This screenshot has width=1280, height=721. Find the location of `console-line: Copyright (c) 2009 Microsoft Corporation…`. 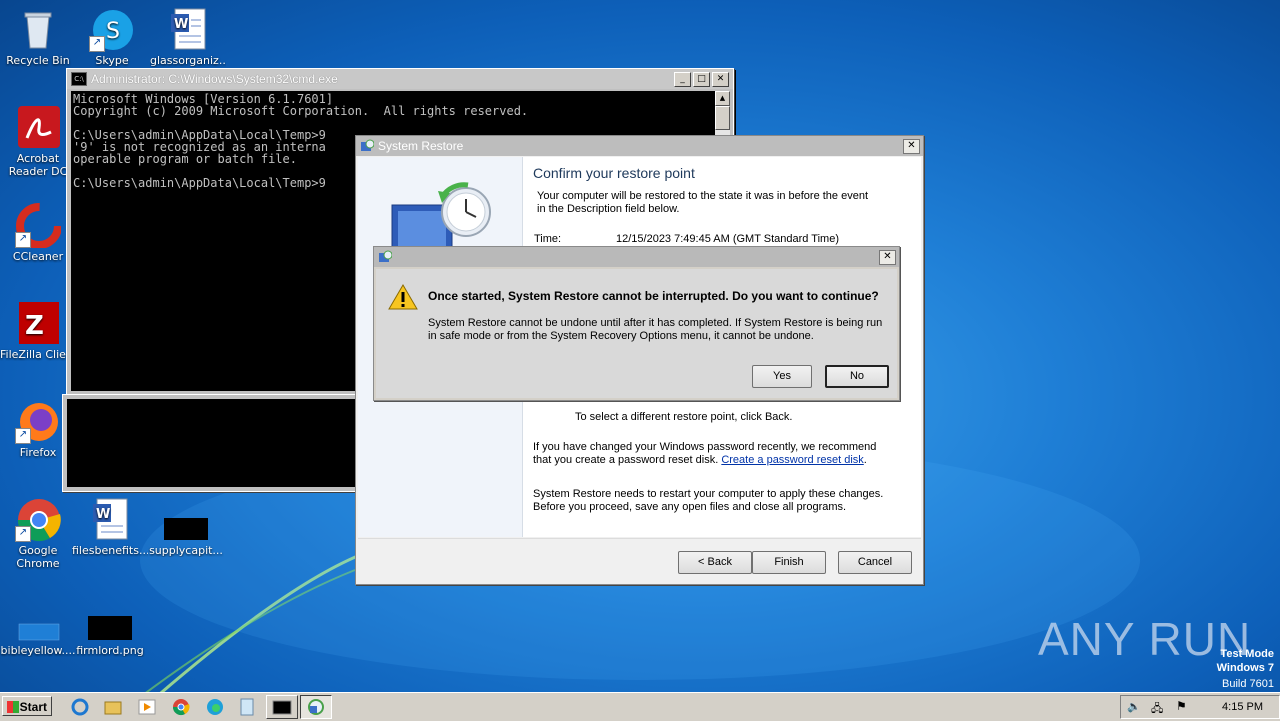

console-line: Copyright (c) 2009 Microsoft Corporation… is located at coordinates (301, 111).